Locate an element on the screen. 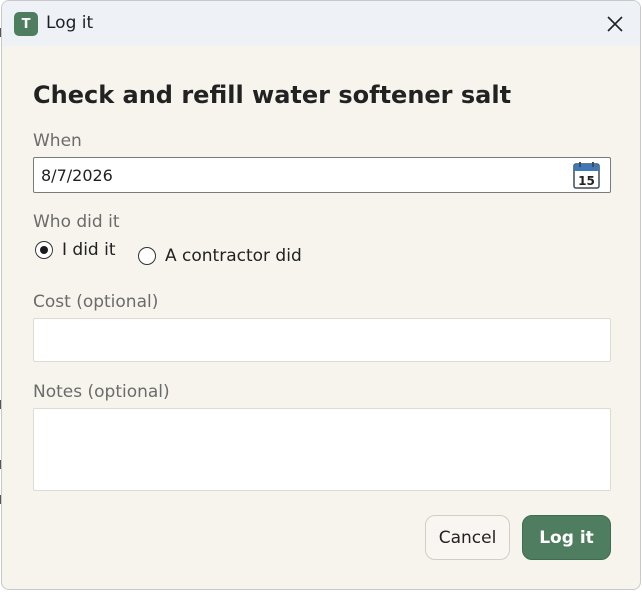 The width and height of the screenshot is (642, 592). calendar-day: 15 is located at coordinates (586, 181).